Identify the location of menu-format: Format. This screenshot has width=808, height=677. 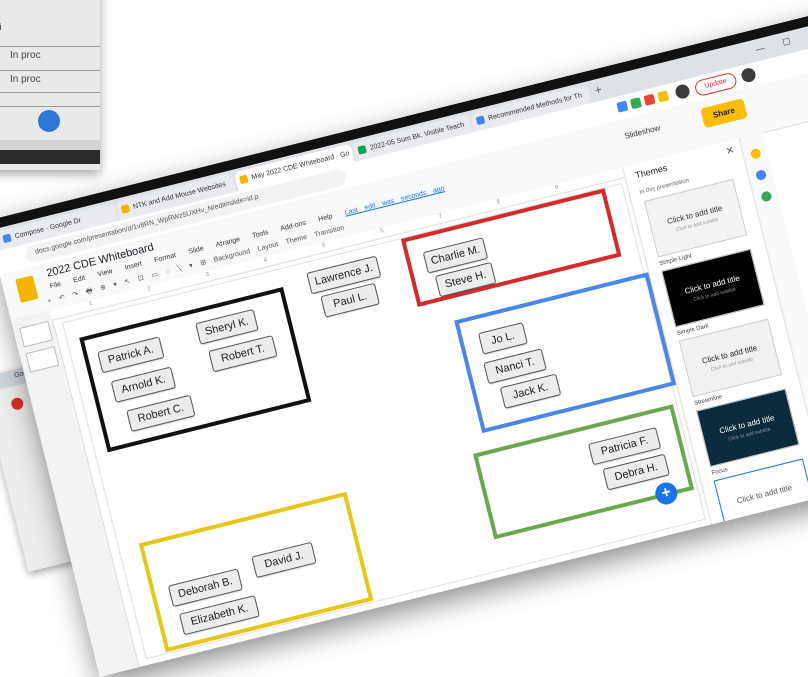
(165, 258).